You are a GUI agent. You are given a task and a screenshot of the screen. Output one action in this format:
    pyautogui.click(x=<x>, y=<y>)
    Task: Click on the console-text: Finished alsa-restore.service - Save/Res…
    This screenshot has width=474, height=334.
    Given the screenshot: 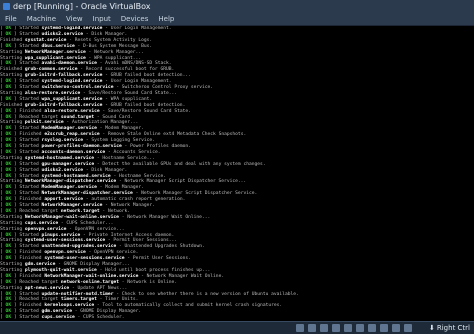 What is the action you would take?
    pyautogui.click(x=105, y=111)
    